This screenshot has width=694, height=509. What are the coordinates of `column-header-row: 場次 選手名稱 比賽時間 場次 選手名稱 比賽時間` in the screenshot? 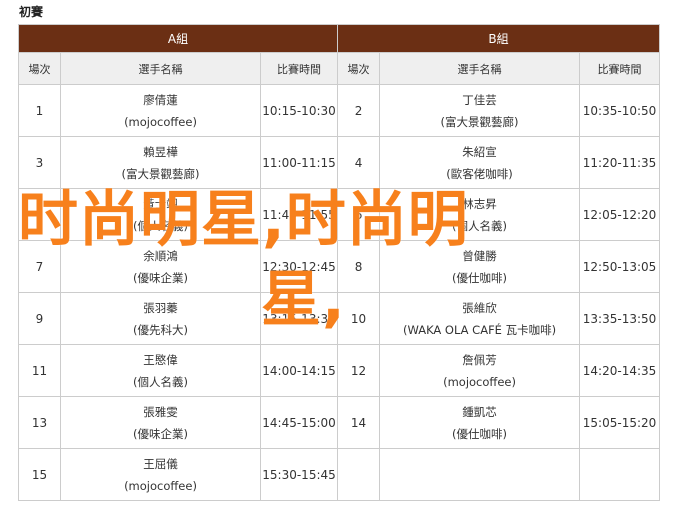 It's located at (339, 68).